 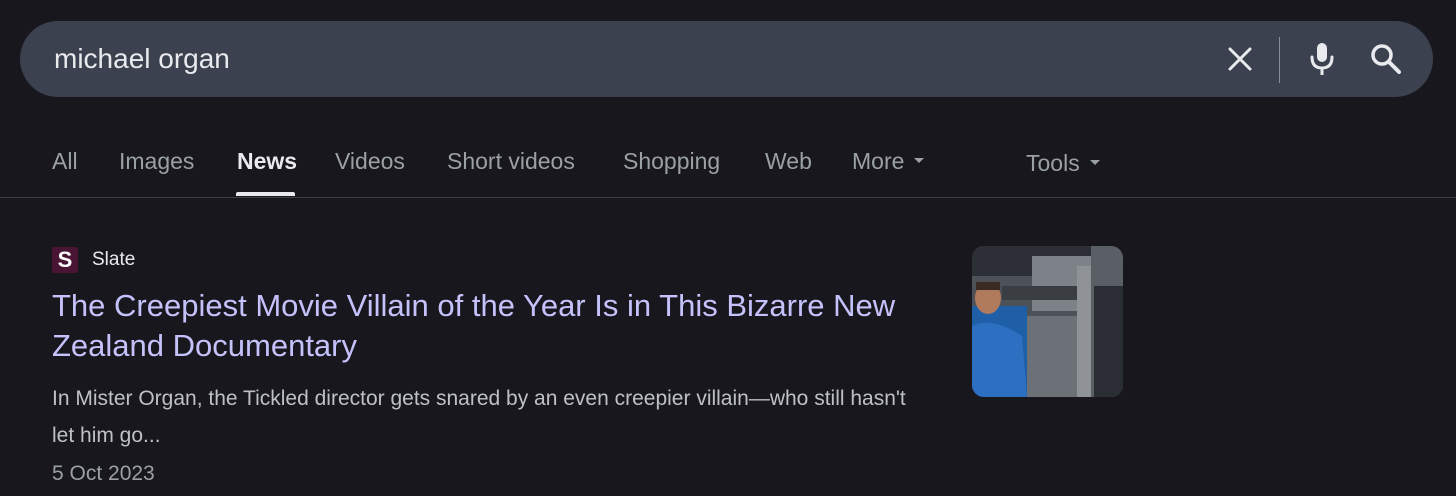 I want to click on search-button, so click(x=1386, y=59).